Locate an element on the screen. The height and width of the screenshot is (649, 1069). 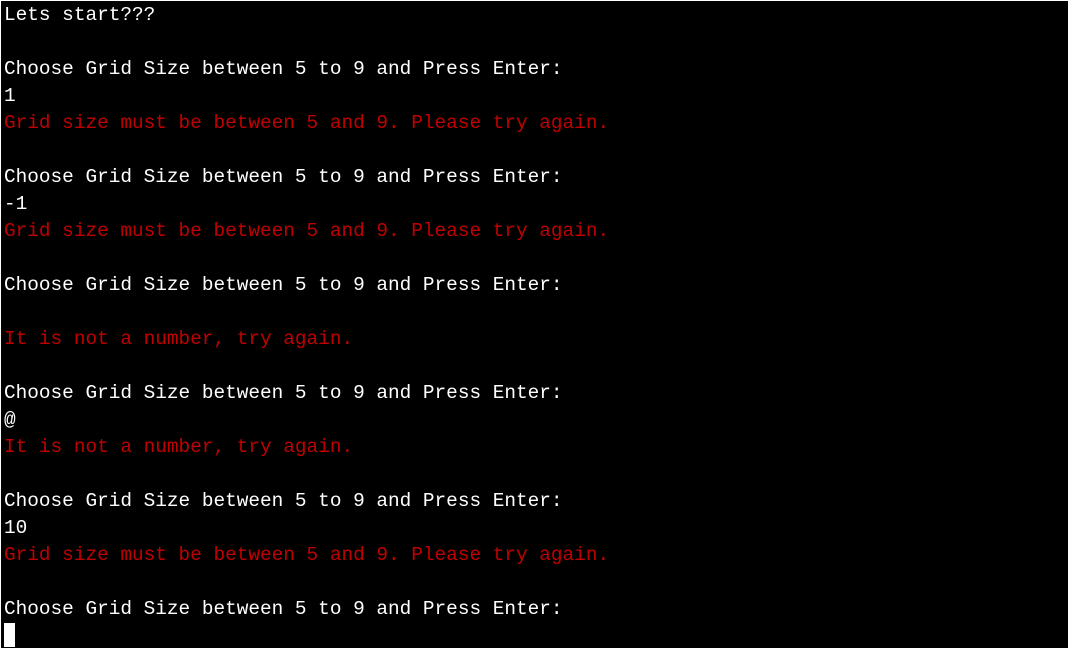
user-input-line: 10 is located at coordinates (16, 528).